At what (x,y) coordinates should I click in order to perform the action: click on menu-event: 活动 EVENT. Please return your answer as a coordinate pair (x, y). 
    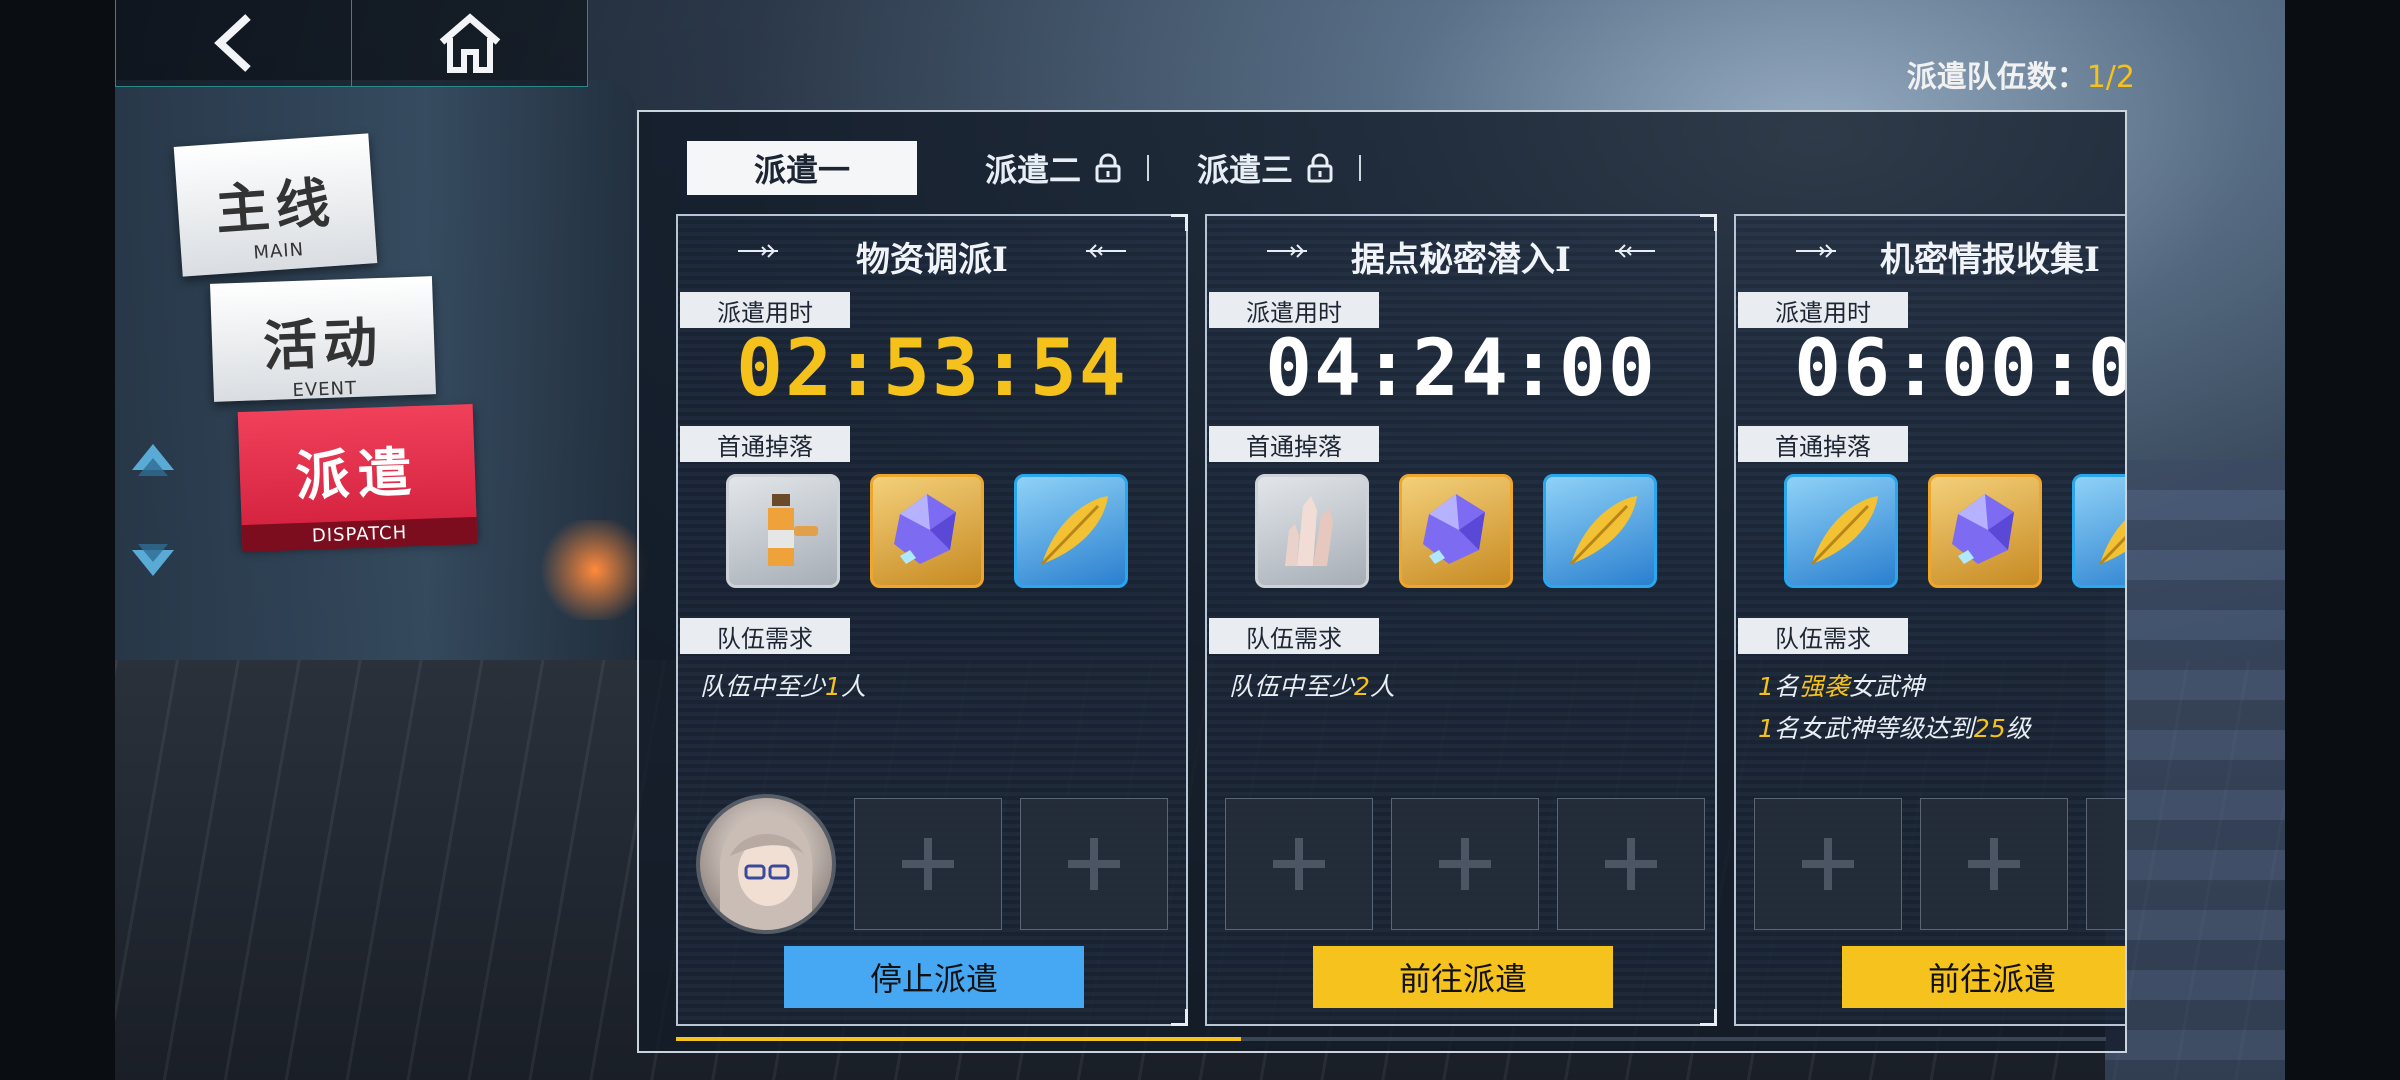
    Looking at the image, I should click on (323, 339).